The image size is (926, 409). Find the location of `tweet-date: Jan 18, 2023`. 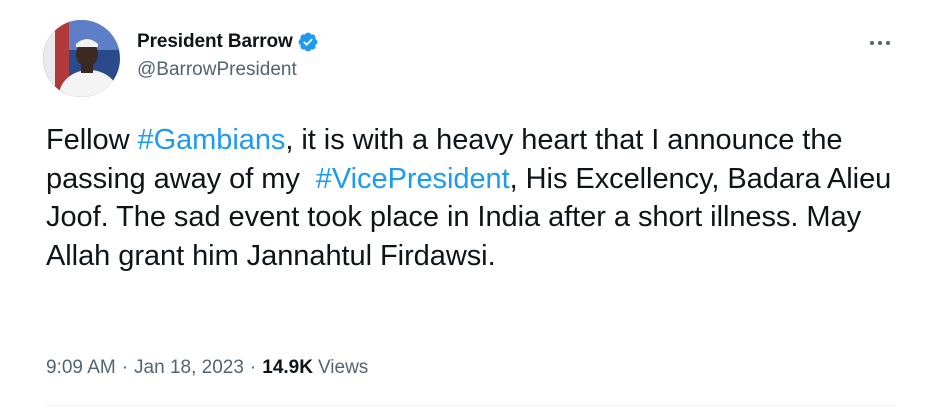

tweet-date: Jan 18, 2023 is located at coordinates (189, 368).